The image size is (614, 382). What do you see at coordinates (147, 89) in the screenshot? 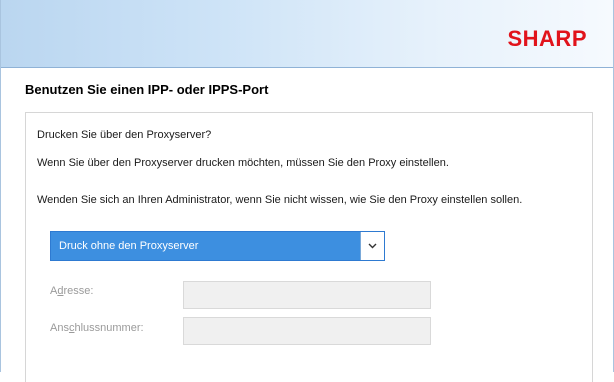
I see `page-title: Benutzen Sie einen IPP- oder IPPS-Port` at bounding box center [147, 89].